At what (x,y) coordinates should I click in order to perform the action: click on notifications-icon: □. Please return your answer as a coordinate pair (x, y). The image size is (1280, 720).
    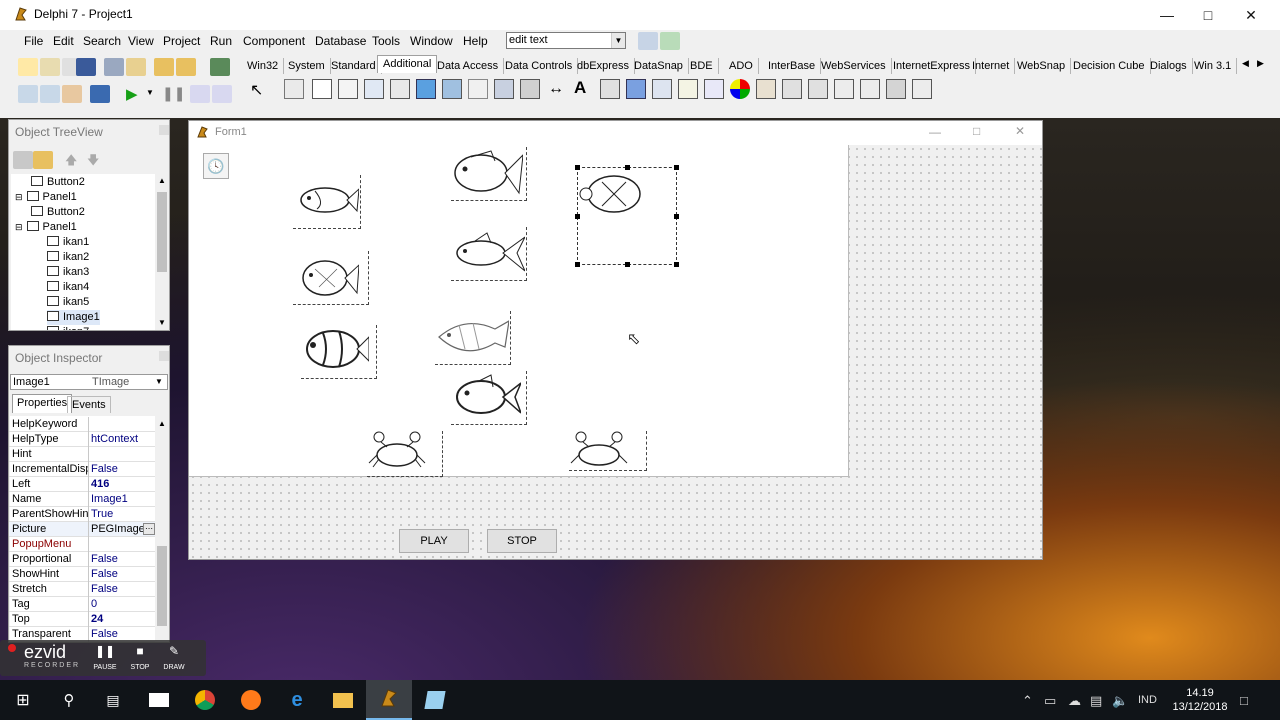
    Looking at the image, I should click on (1244, 700).